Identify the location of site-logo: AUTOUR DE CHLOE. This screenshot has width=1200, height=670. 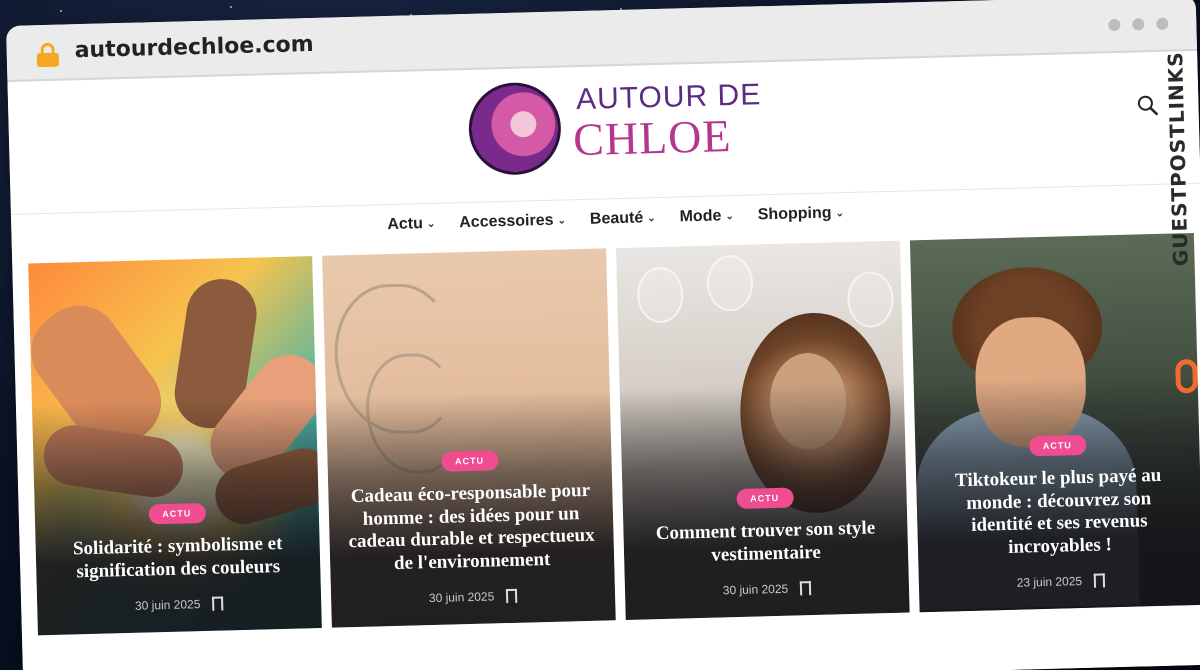
(618, 126).